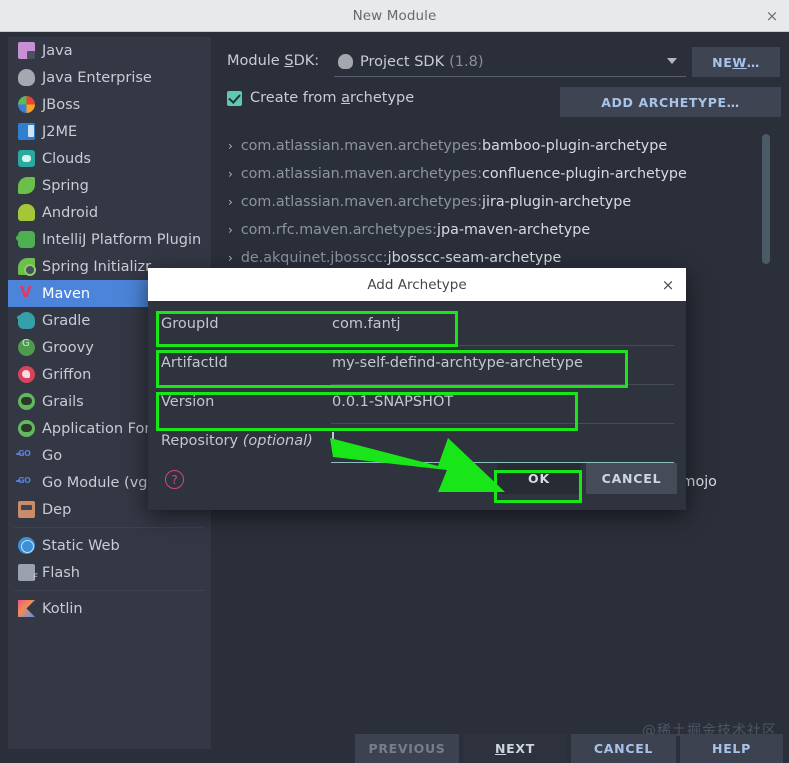 Image resolution: width=789 pixels, height=763 pixels. Describe the element at coordinates (314, 258) in the screenshot. I see `archetype-group: de.akquinet.jbosscc:` at that location.